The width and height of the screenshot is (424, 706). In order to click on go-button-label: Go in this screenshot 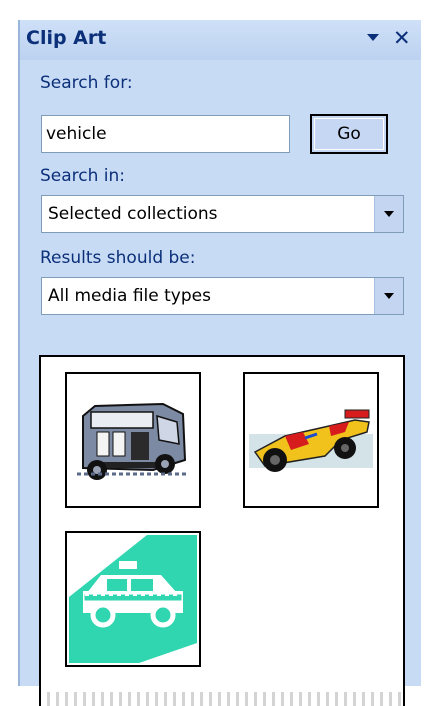, I will do `click(349, 134)`.